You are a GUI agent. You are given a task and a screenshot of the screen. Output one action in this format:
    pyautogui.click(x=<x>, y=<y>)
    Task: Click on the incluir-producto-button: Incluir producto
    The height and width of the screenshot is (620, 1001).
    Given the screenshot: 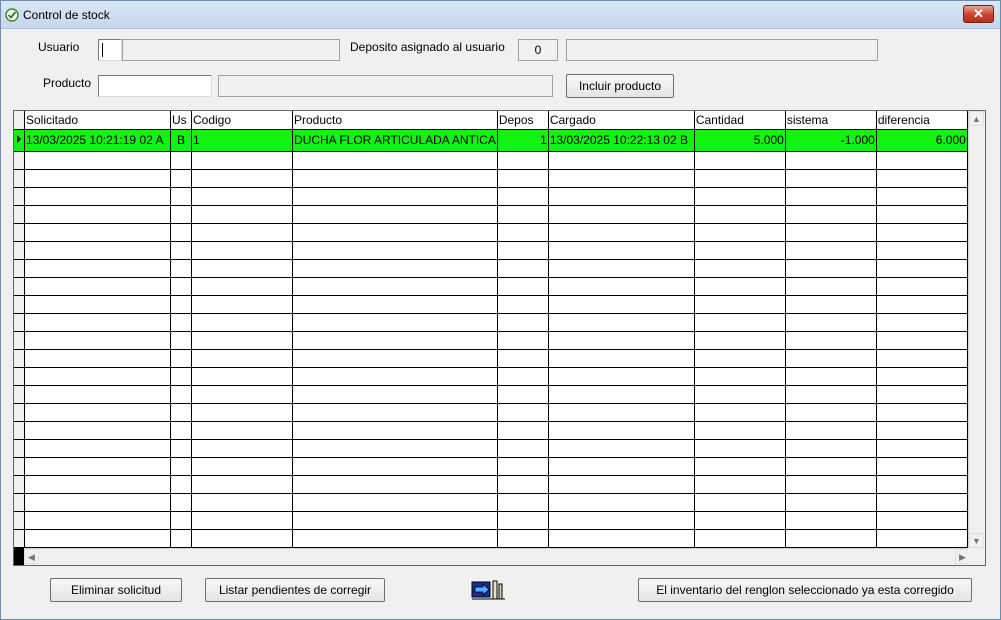 What is the action you would take?
    pyautogui.click(x=620, y=86)
    